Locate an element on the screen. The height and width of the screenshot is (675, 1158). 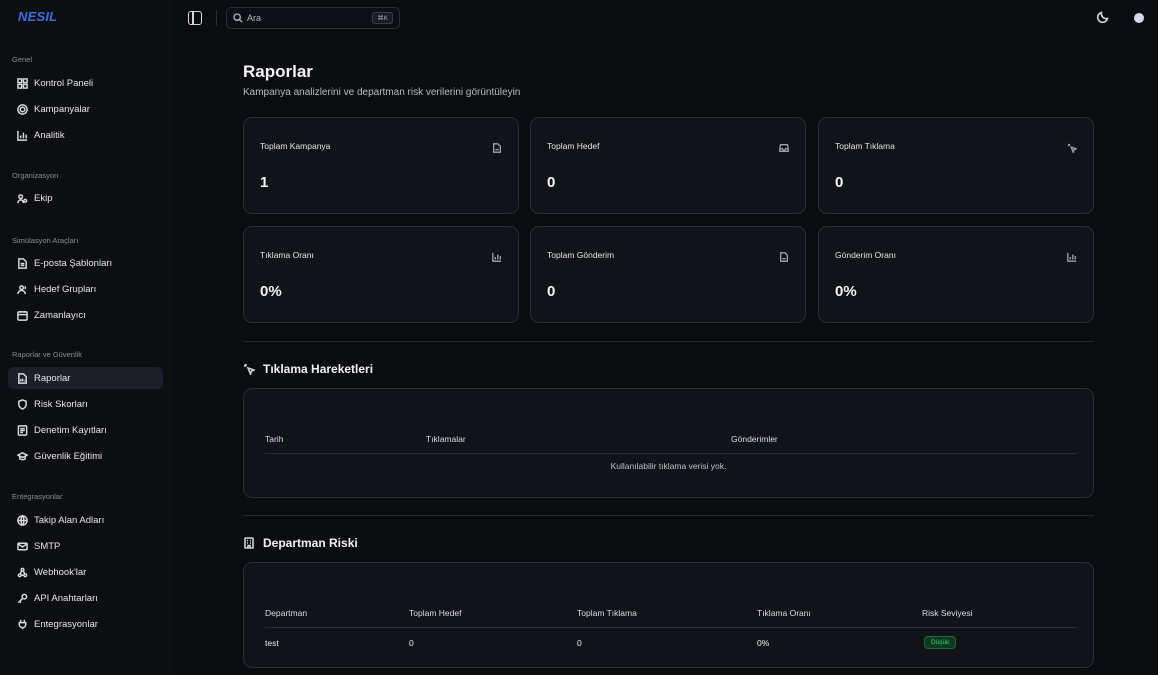
sidebar-group-simulasyon: Simülasyon Araçları is located at coordinates (45, 240).